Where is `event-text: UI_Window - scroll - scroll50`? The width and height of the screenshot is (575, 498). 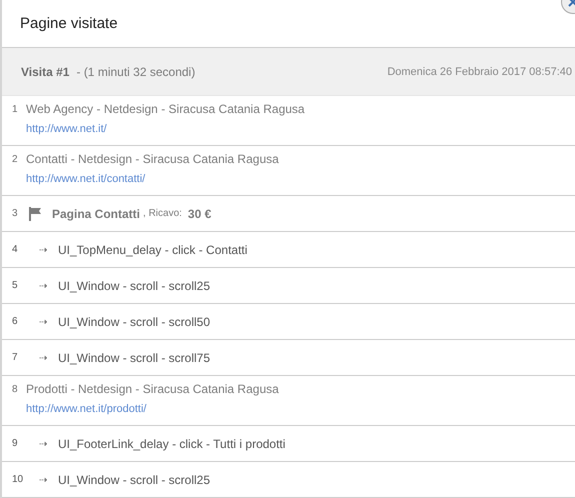 event-text: UI_Window - scroll - scroll50 is located at coordinates (134, 321).